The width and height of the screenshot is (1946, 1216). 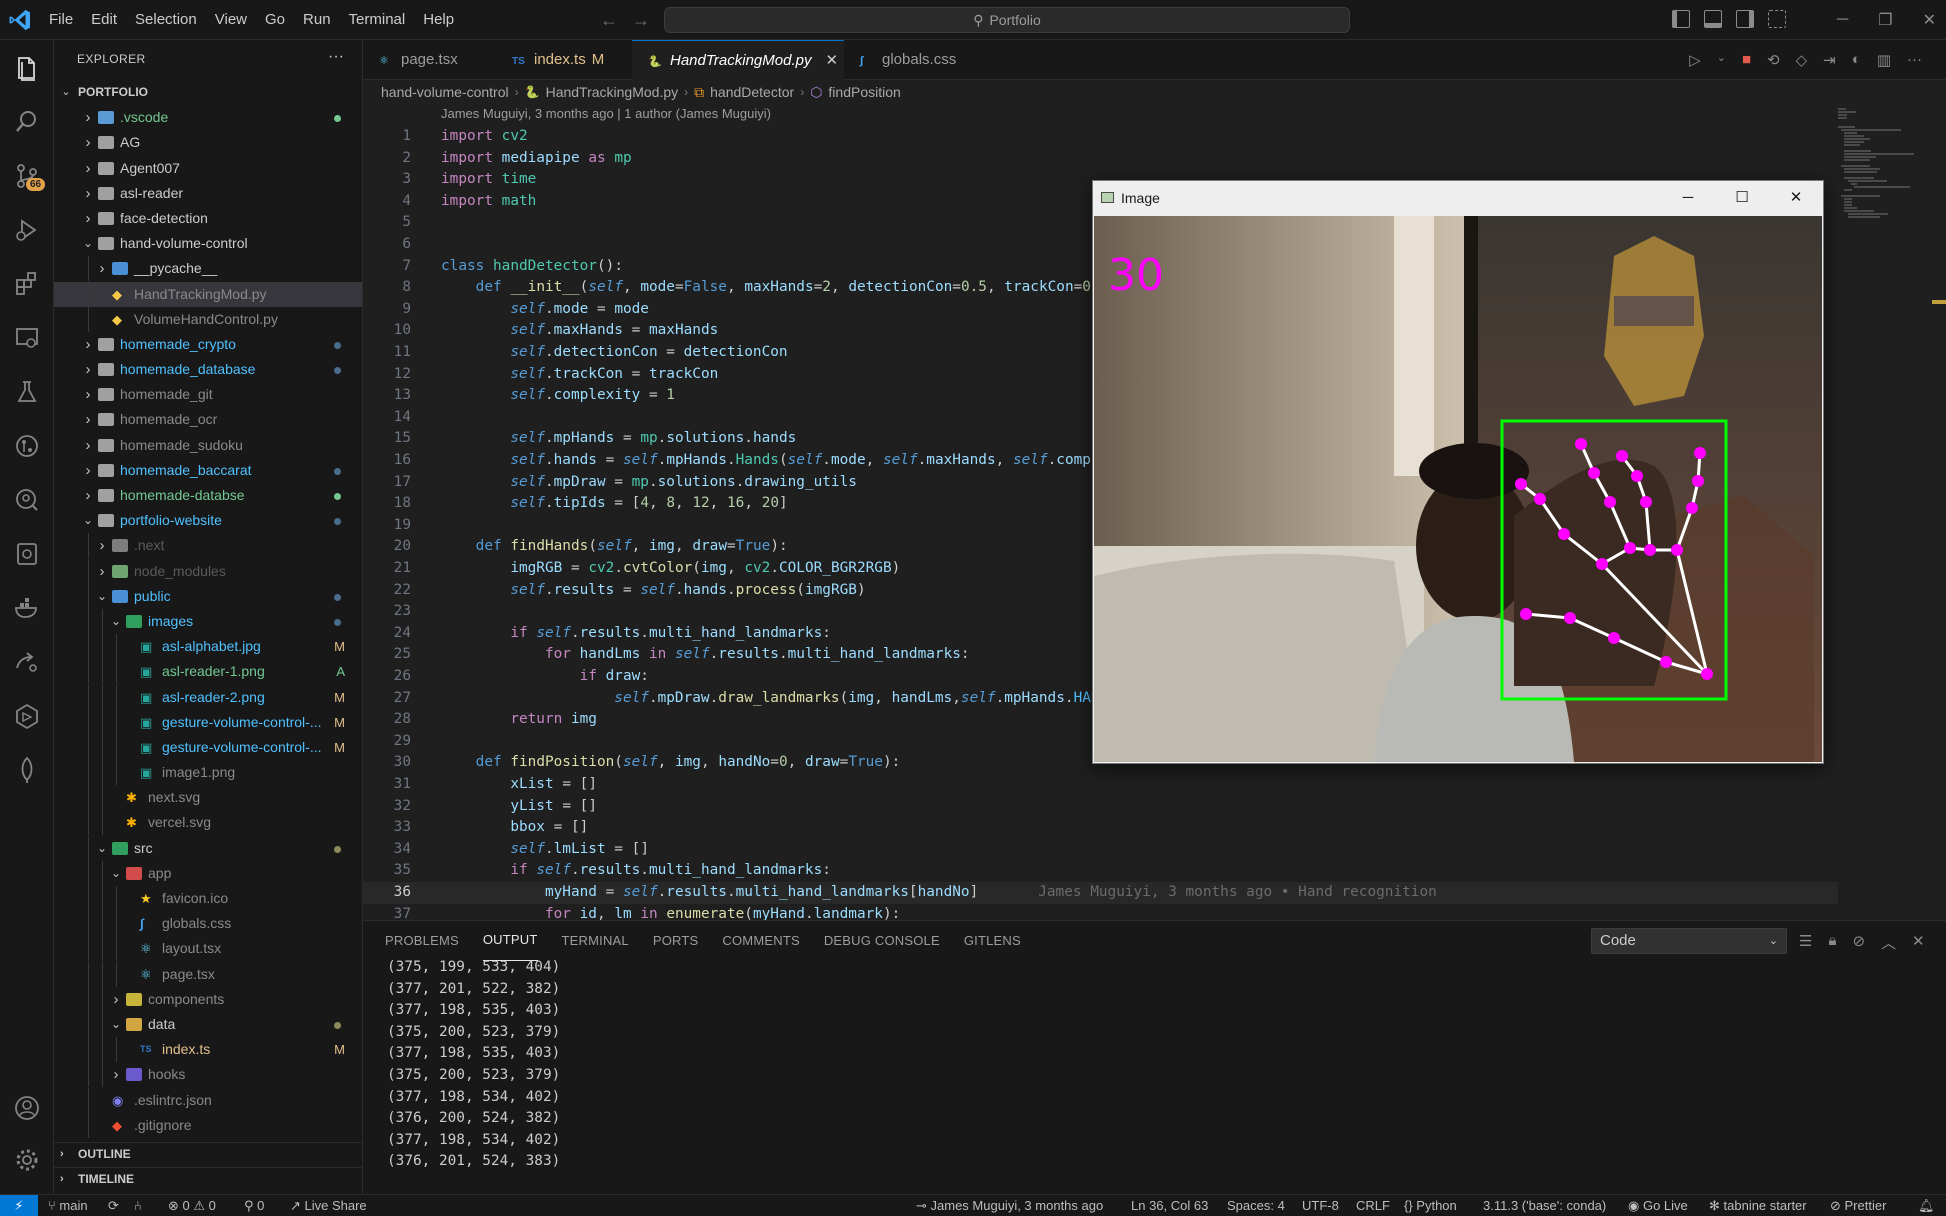 What do you see at coordinates (61, 20) in the screenshot?
I see `menu-file: File` at bounding box center [61, 20].